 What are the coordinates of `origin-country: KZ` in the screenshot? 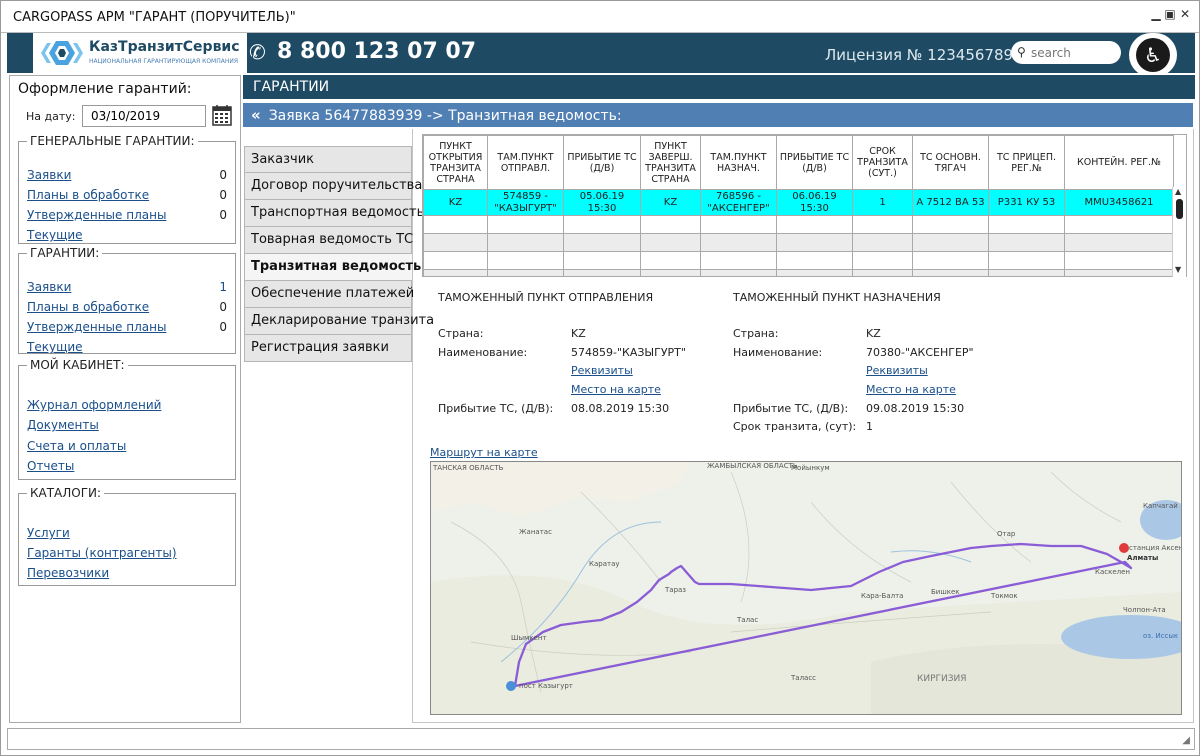 It's located at (578, 333).